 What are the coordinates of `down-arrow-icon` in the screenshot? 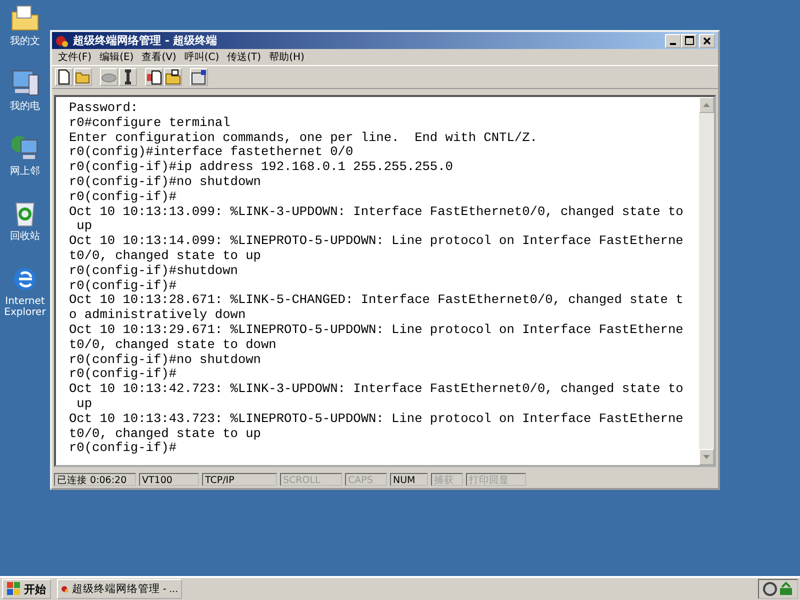 It's located at (706, 457).